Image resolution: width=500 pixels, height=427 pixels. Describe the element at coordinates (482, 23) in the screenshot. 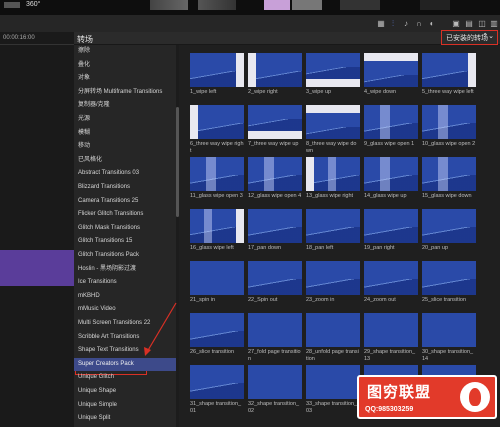

I see `zoom-icon: ◫` at that location.